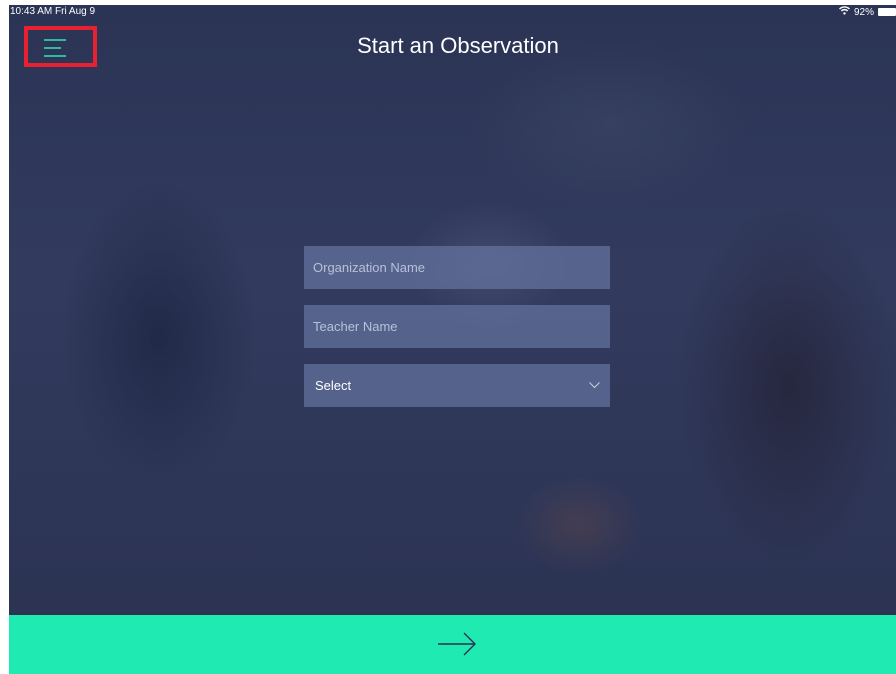 The height and width of the screenshot is (674, 896). I want to click on teacher-name-input, so click(457, 326).